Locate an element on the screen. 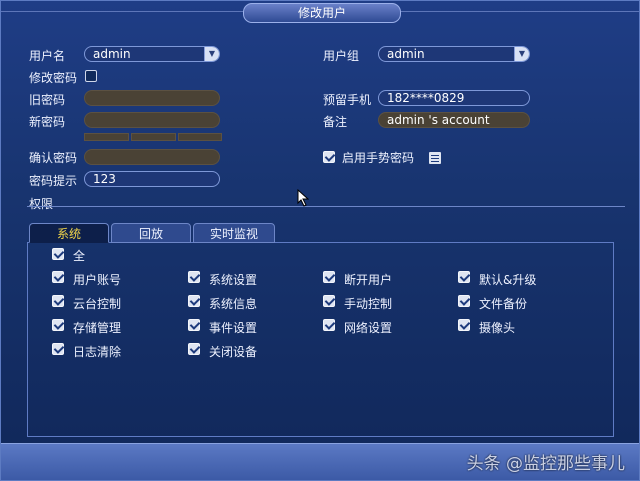 The image size is (640, 481). password-hint-input: 123 is located at coordinates (152, 179).